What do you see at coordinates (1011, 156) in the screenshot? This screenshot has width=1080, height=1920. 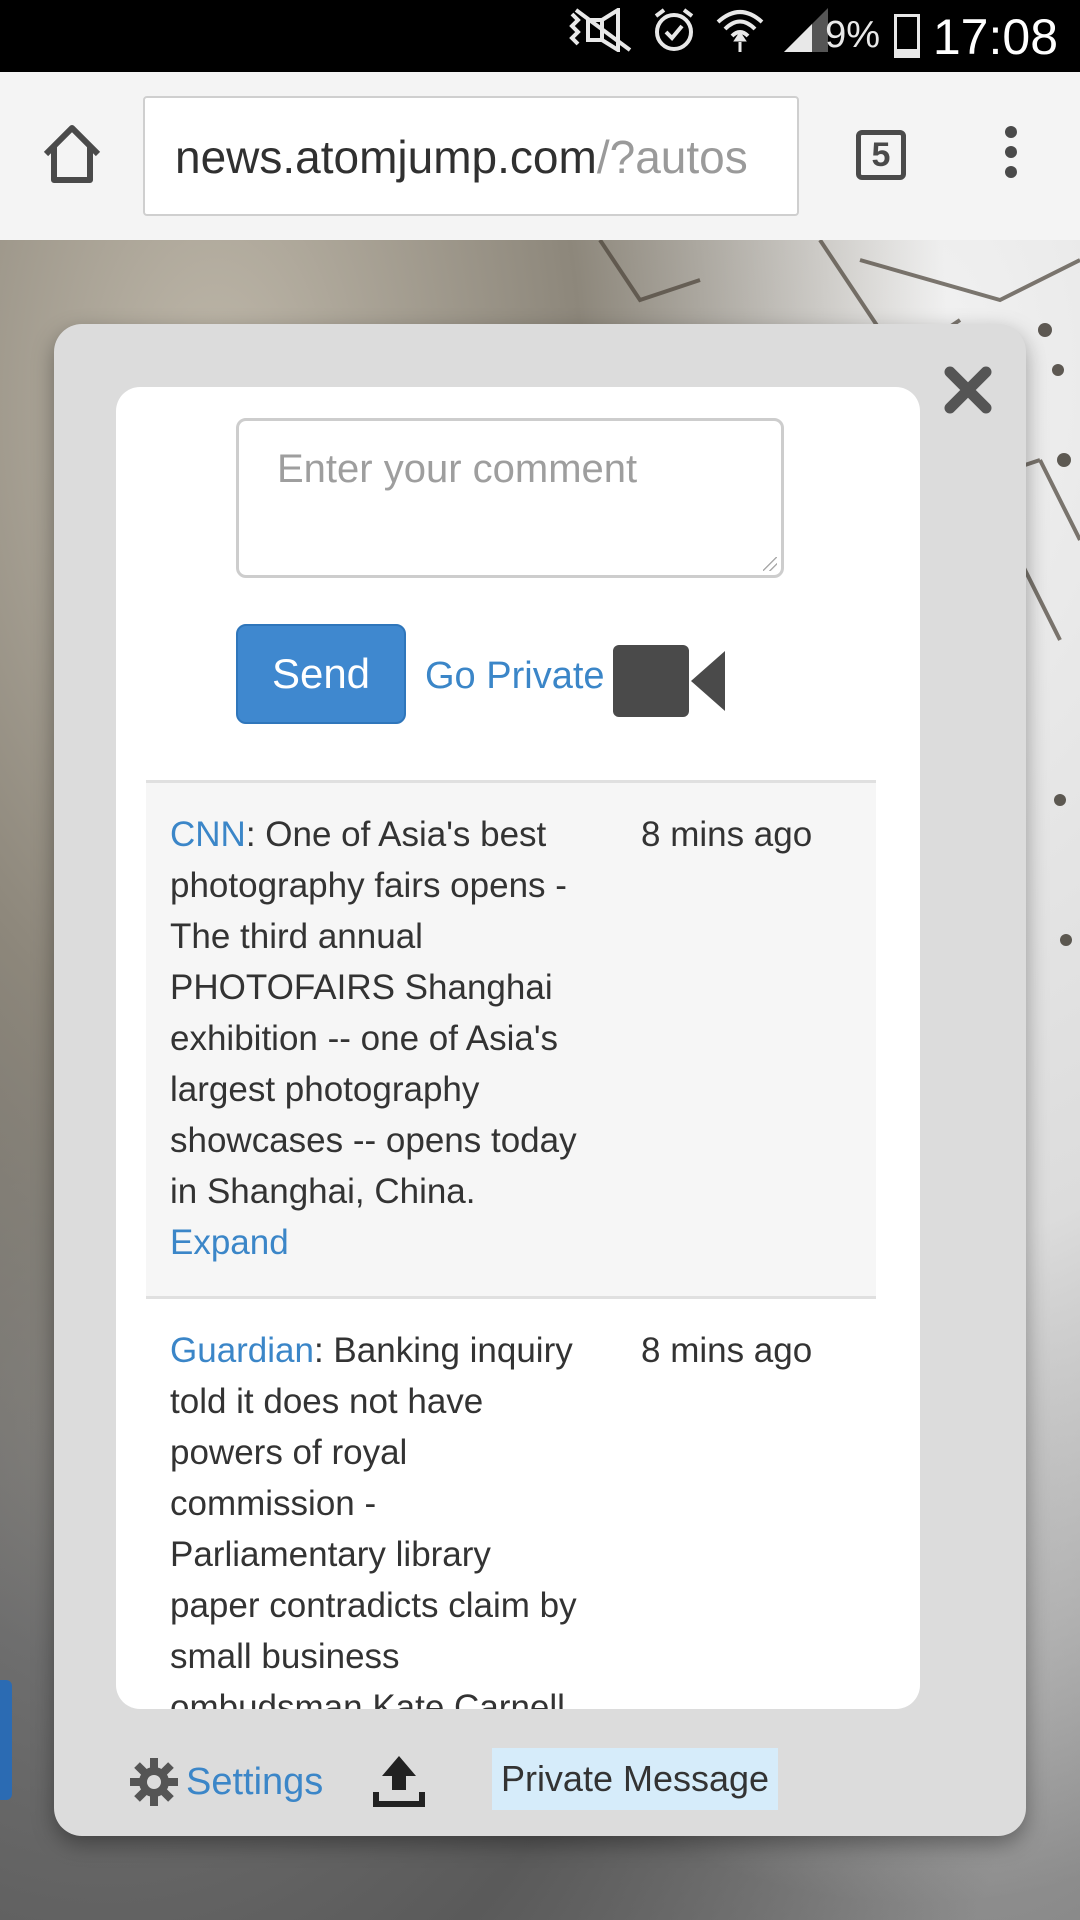 I see `overflow-menu-icon` at bounding box center [1011, 156].